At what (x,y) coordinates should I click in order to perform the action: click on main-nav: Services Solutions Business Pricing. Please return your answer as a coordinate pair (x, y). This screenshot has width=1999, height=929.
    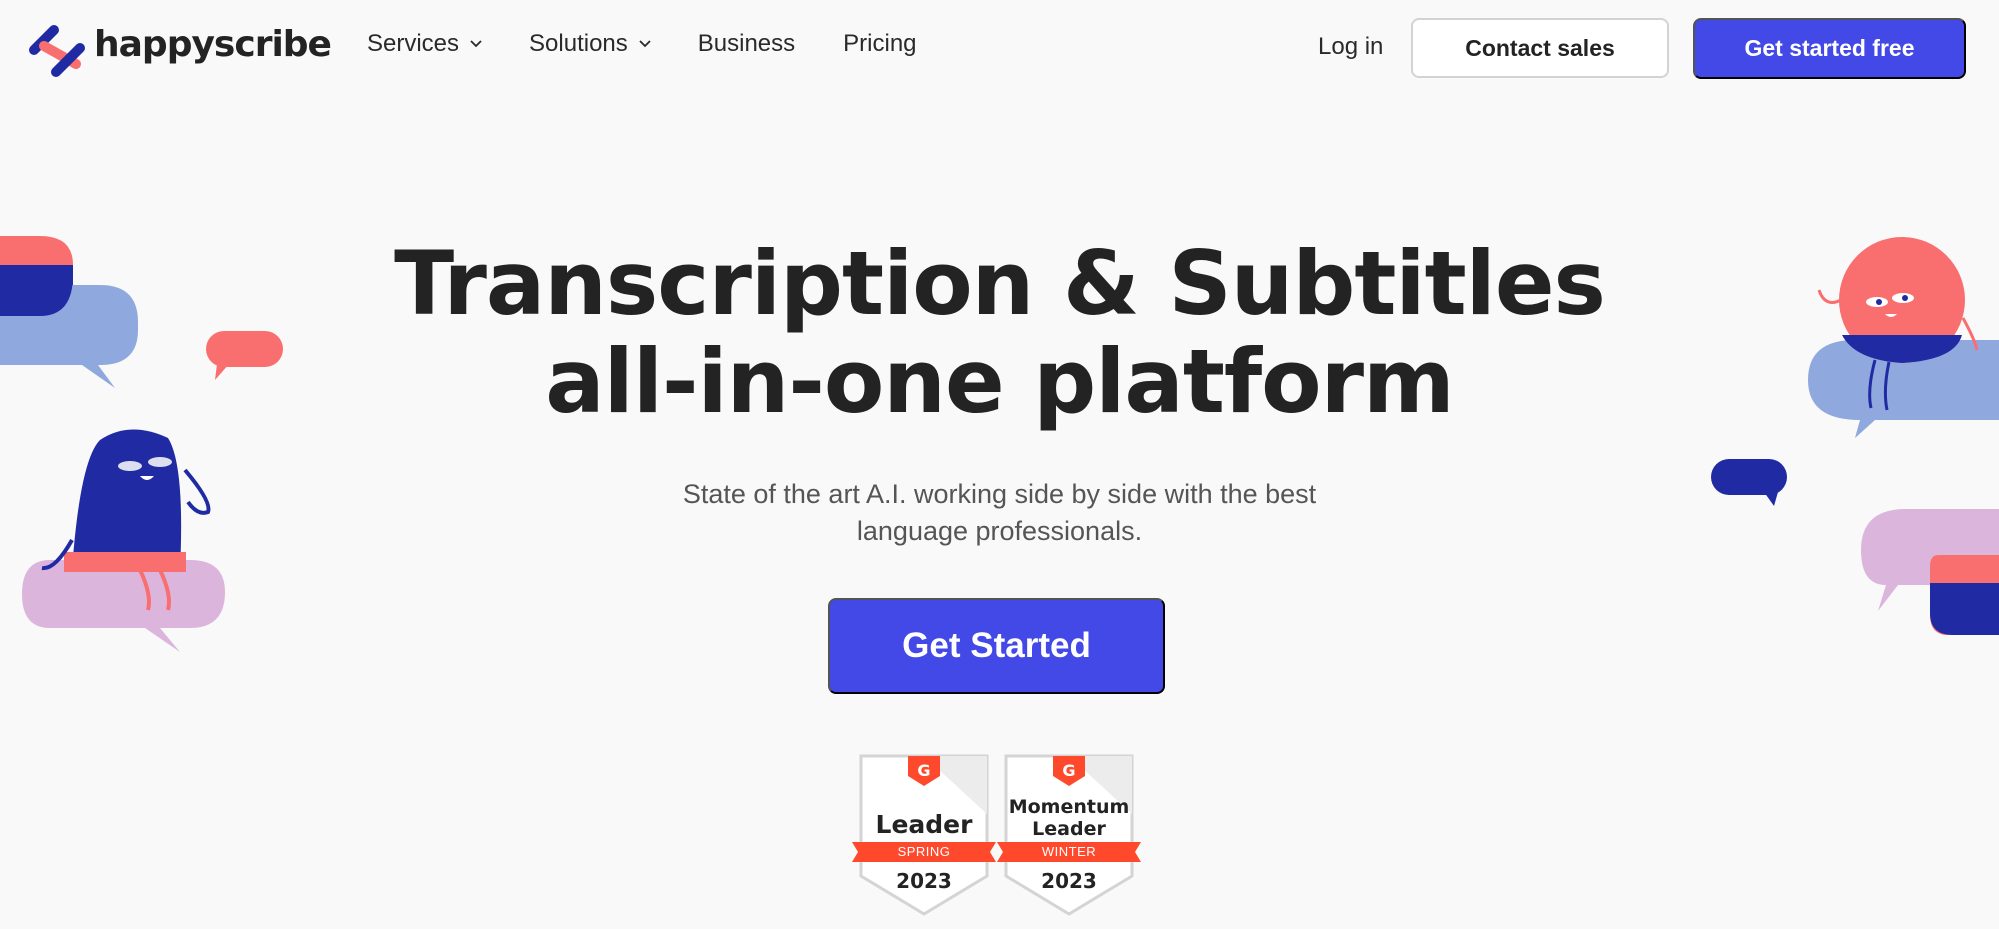
    Looking at the image, I should click on (642, 44).